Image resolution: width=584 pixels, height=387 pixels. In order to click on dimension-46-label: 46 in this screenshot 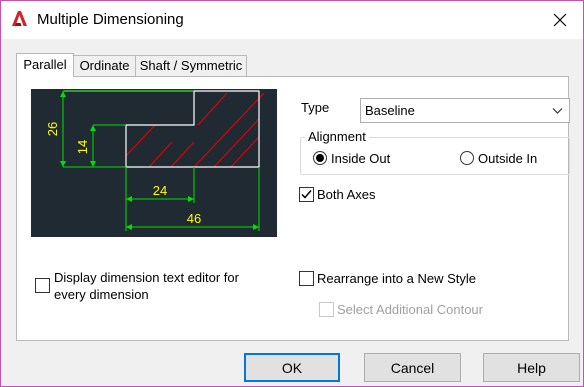, I will do `click(194, 218)`.